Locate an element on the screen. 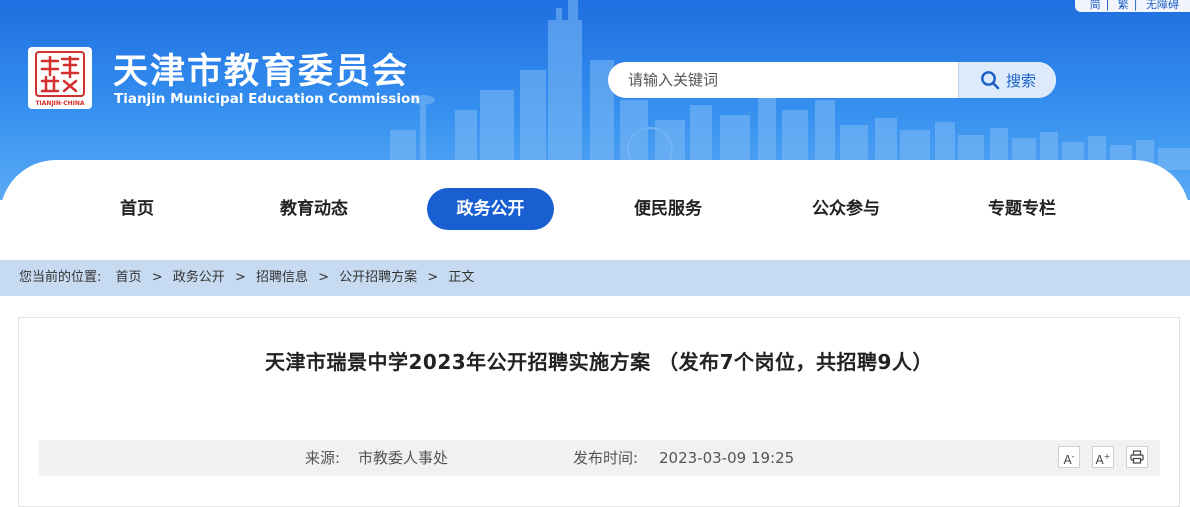  nav-item-public-participation: 公众参与 is located at coordinates (846, 209).